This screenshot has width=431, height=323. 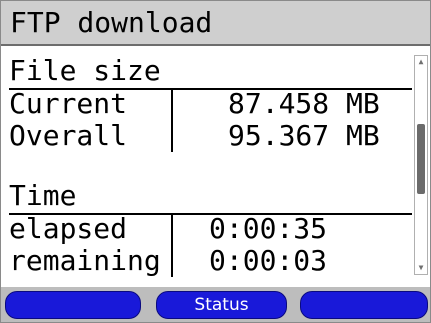 What do you see at coordinates (68, 135) in the screenshot?
I see `overall-size-label: Overall` at bounding box center [68, 135].